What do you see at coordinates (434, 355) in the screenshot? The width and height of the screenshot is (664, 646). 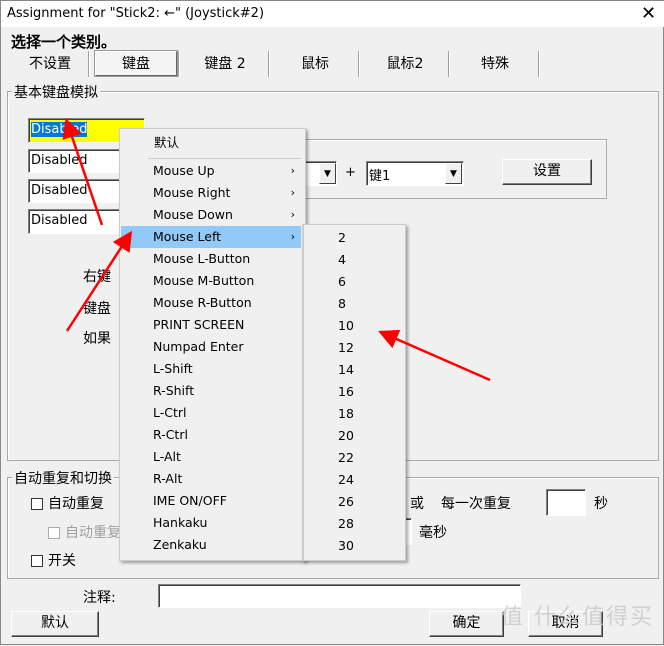 I see `arrow-to-submenu` at bounding box center [434, 355].